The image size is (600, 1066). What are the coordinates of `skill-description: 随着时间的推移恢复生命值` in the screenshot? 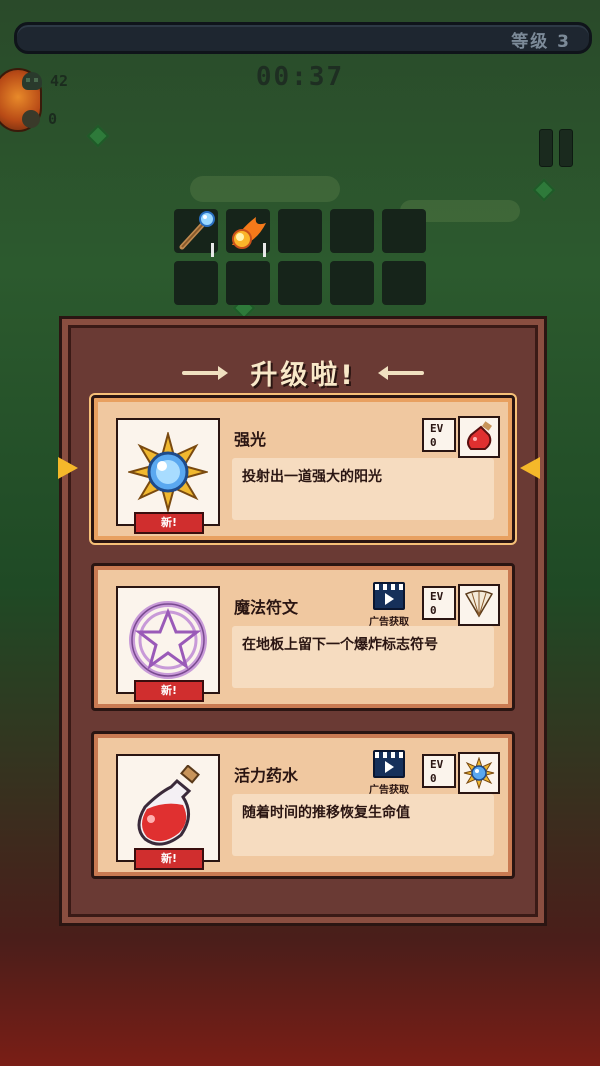 It's located at (326, 813).